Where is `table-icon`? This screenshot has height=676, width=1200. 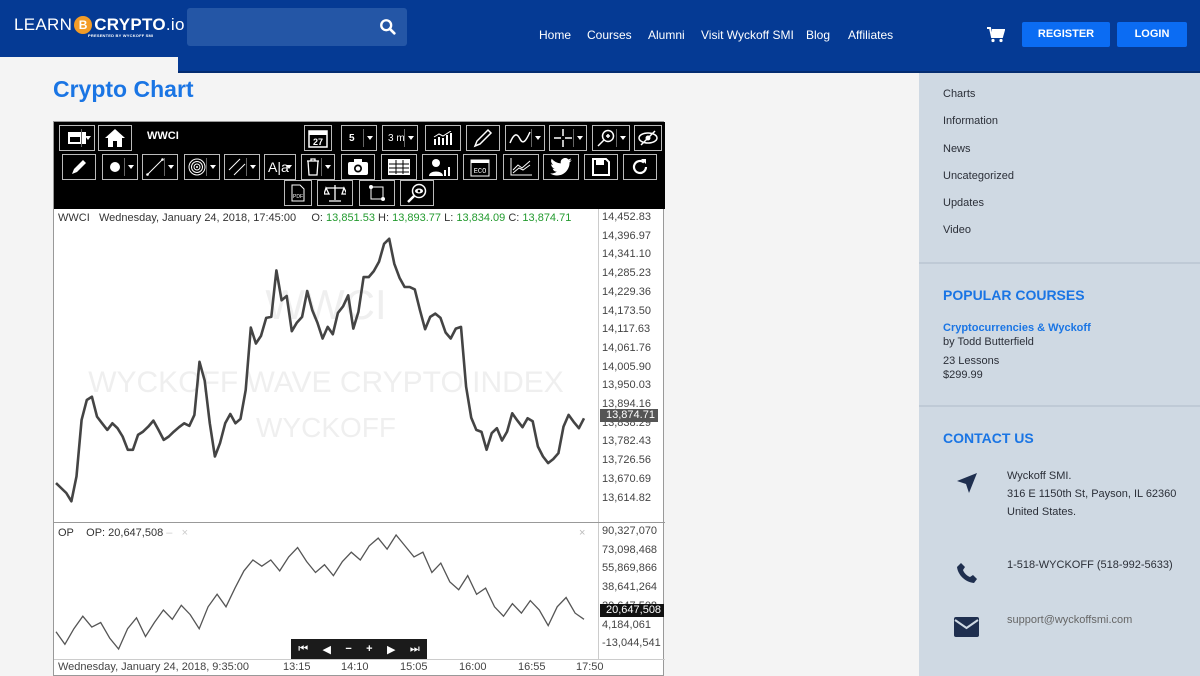 table-icon is located at coordinates (399, 167).